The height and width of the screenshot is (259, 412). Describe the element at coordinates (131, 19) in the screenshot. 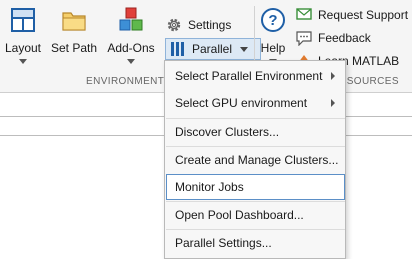

I see `addons-cubes-icon` at that location.